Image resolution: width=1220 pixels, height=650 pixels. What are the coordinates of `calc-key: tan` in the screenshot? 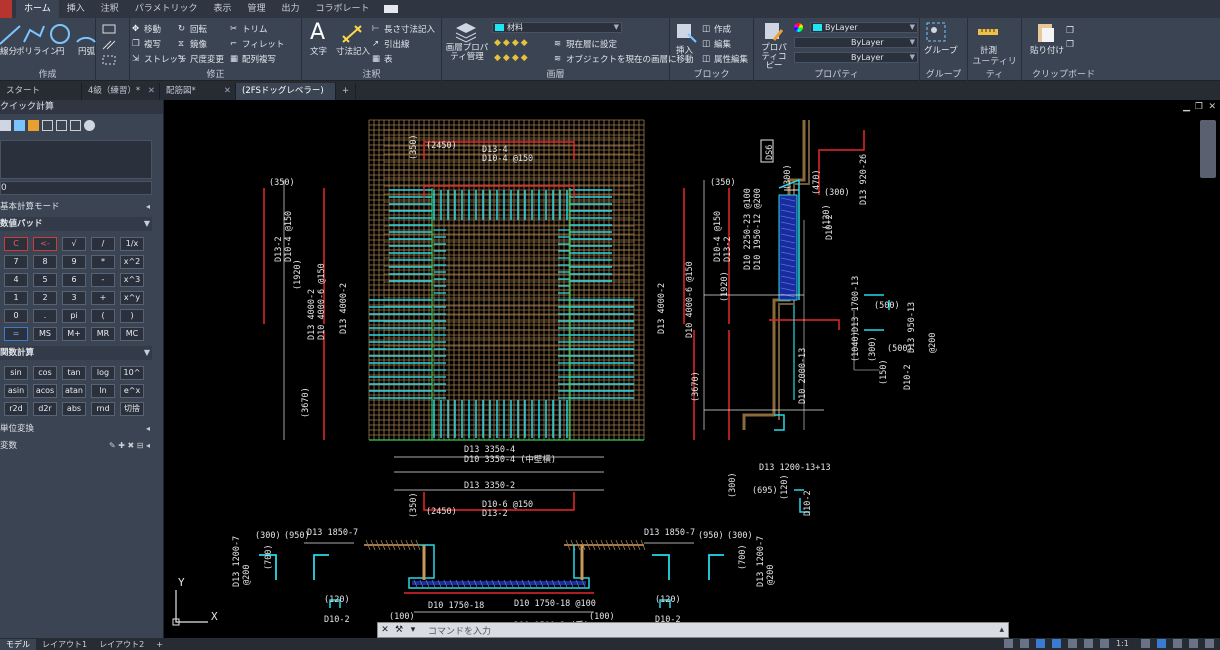 It's located at (74, 373).